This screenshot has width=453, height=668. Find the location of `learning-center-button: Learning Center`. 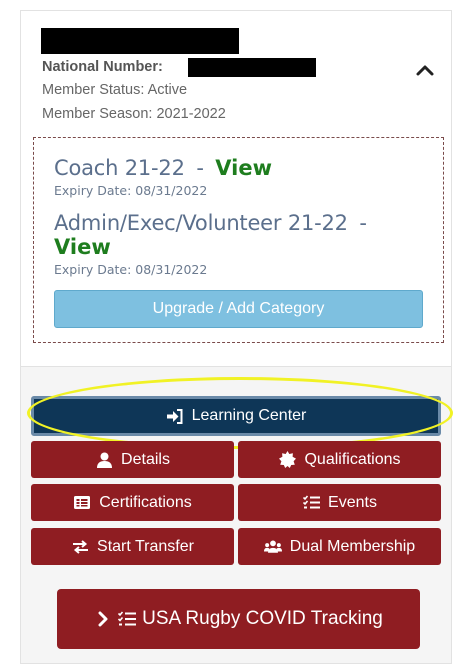

learning-center-button: Learning Center is located at coordinates (236, 416).